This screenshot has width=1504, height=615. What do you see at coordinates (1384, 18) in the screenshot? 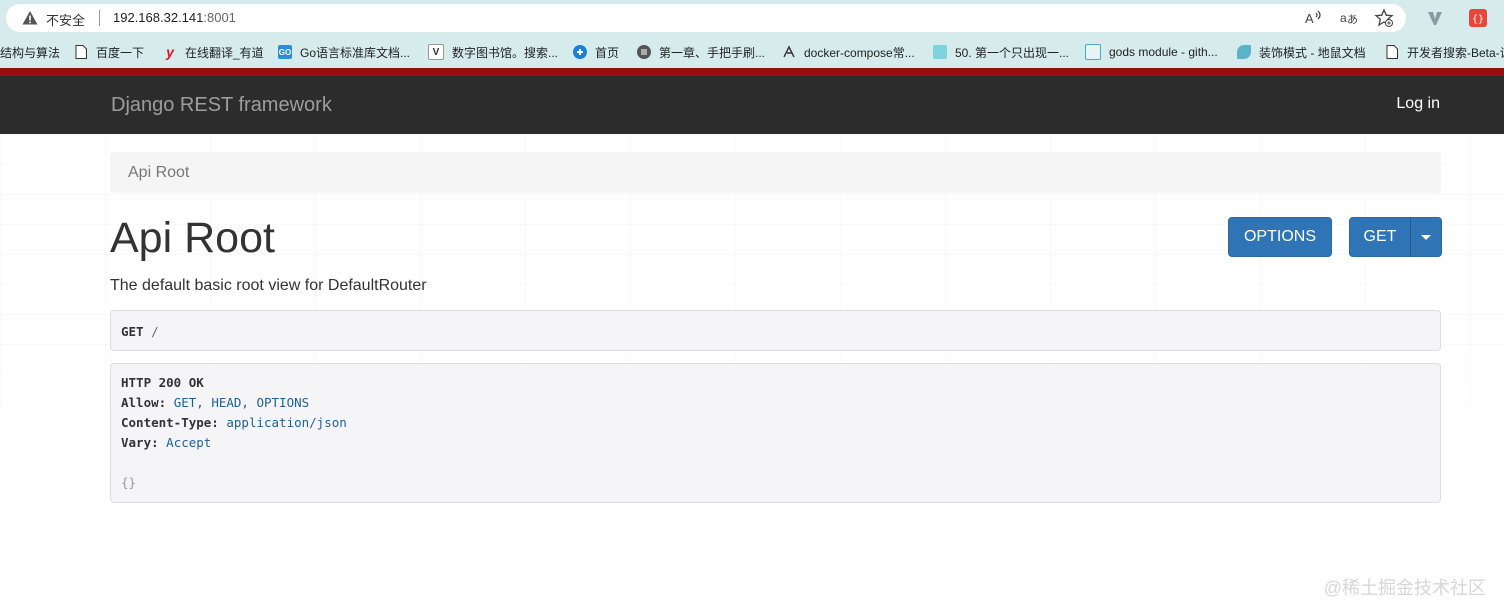
I see `favorite-star-icon` at bounding box center [1384, 18].